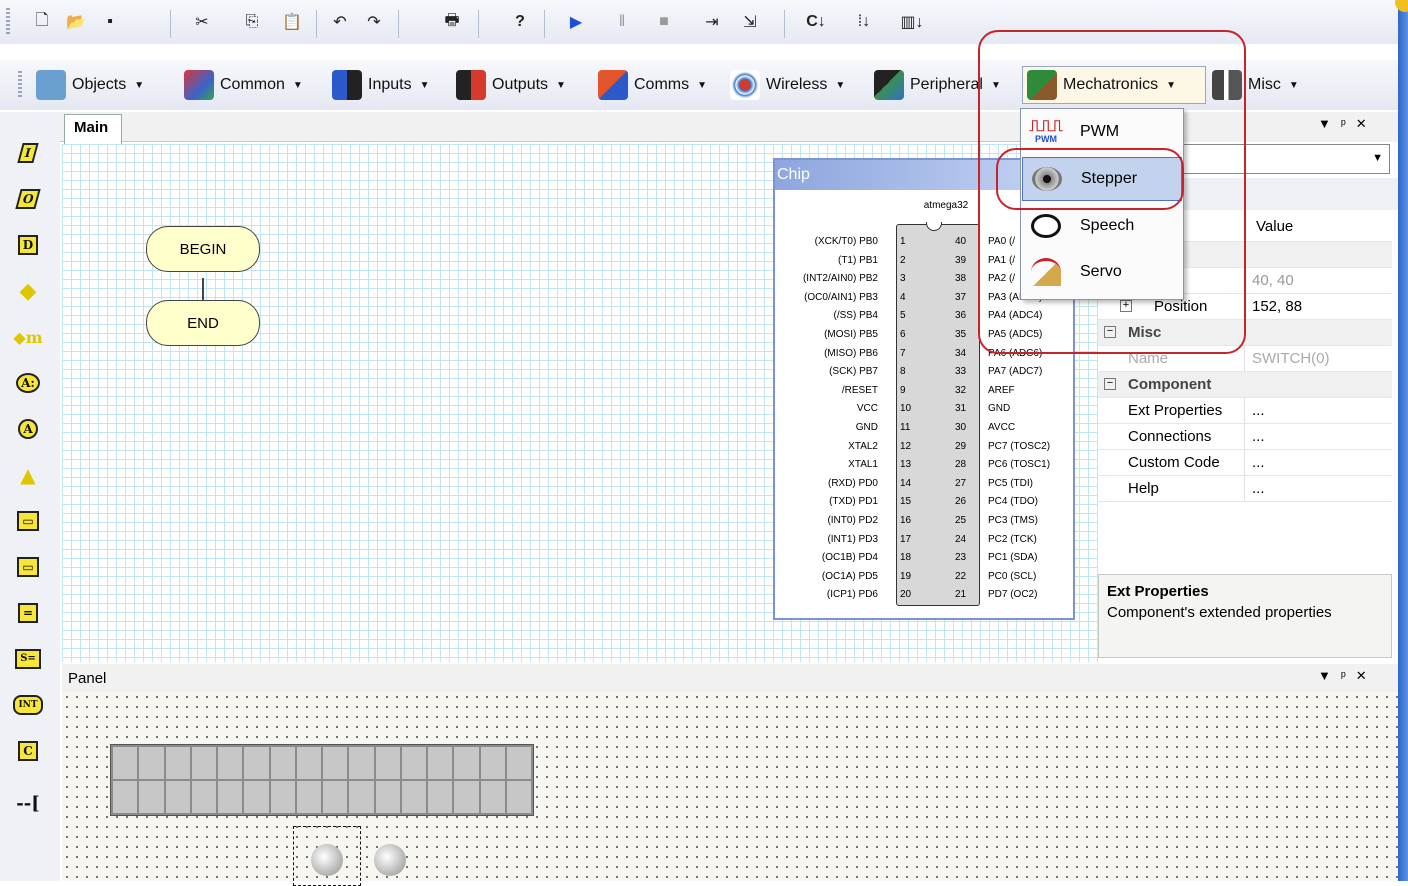 This screenshot has height=886, width=1408. Describe the element at coordinates (652, 85) in the screenshot. I see `comms-menu: Comms ▼` at that location.